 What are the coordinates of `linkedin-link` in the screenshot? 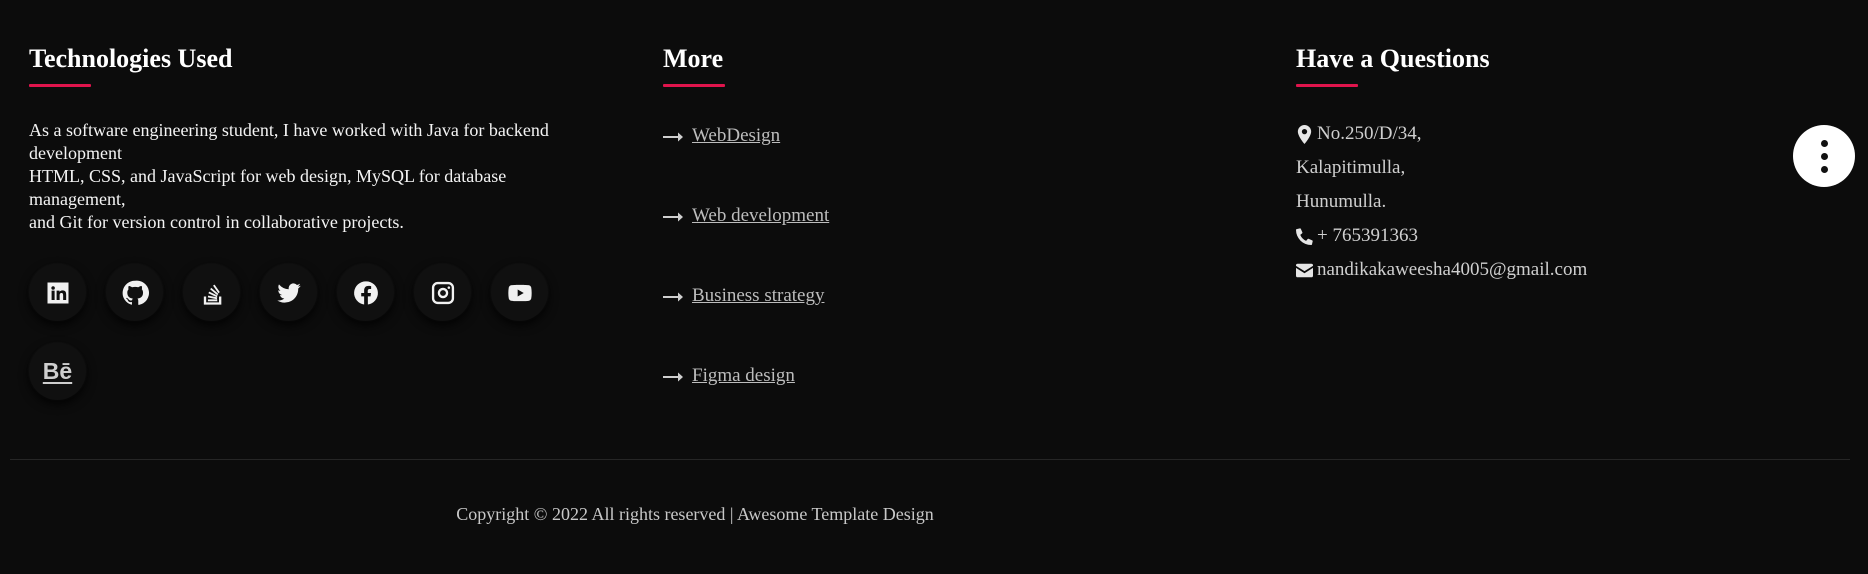 It's located at (57, 292).